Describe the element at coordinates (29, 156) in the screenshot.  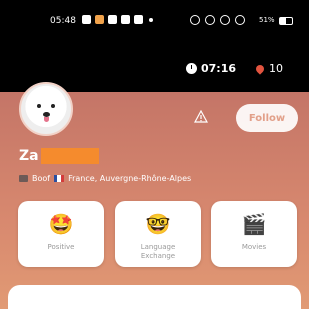
I see `profile-name: Za` at that location.